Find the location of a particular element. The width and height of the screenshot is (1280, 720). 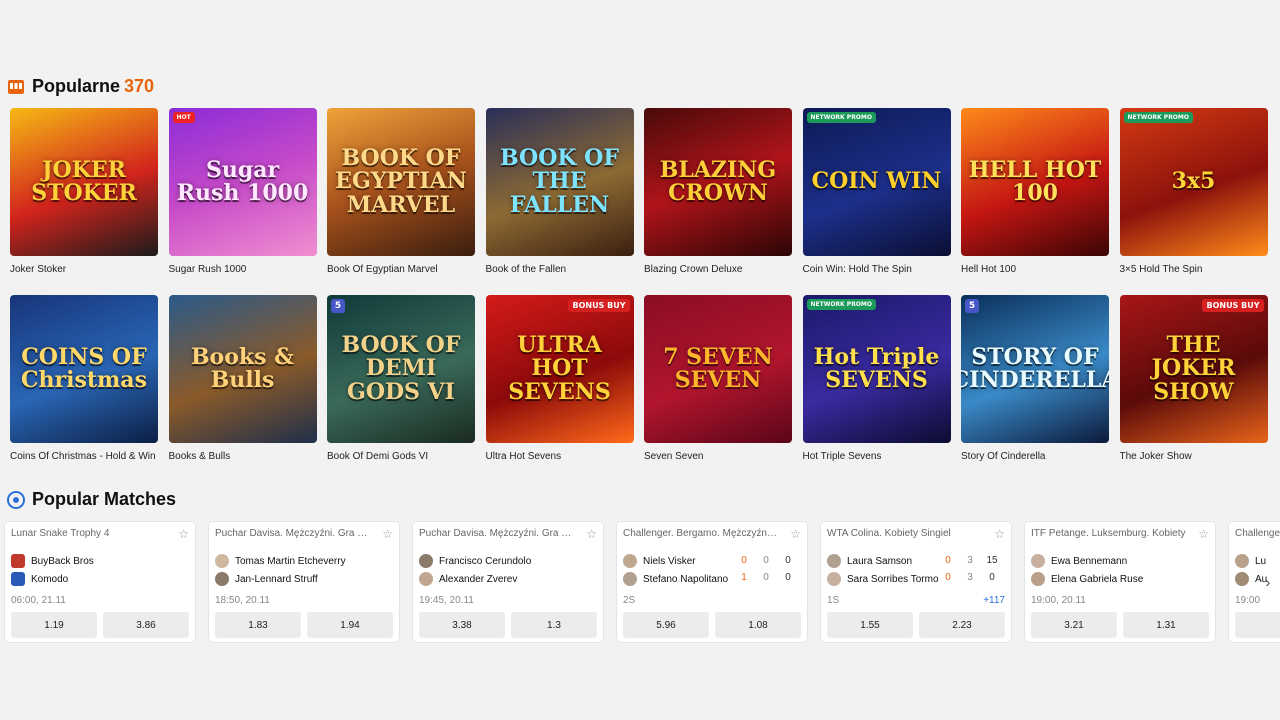

match-league: ITF Petange. Luksemburg. Kobiety is located at coordinates (1108, 533).